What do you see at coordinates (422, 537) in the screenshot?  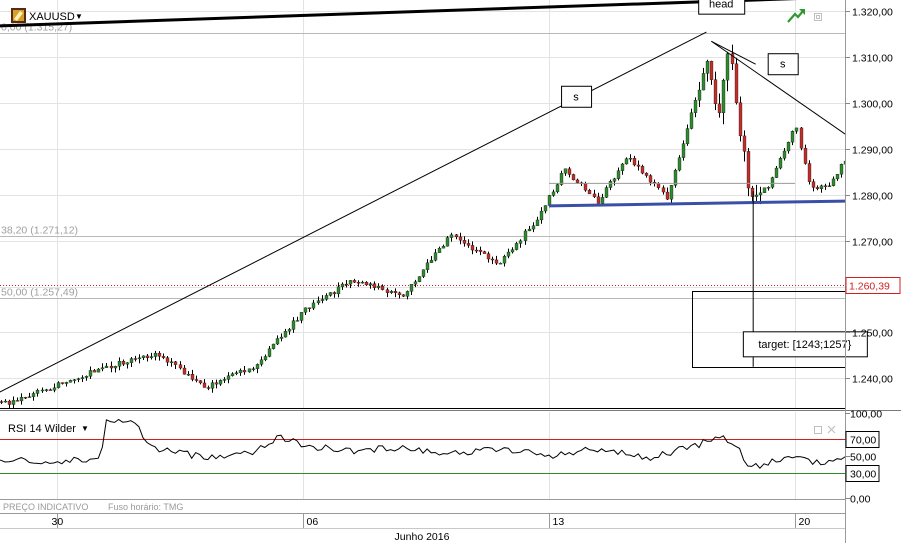 I see `month-label: Junho 2016` at bounding box center [422, 537].